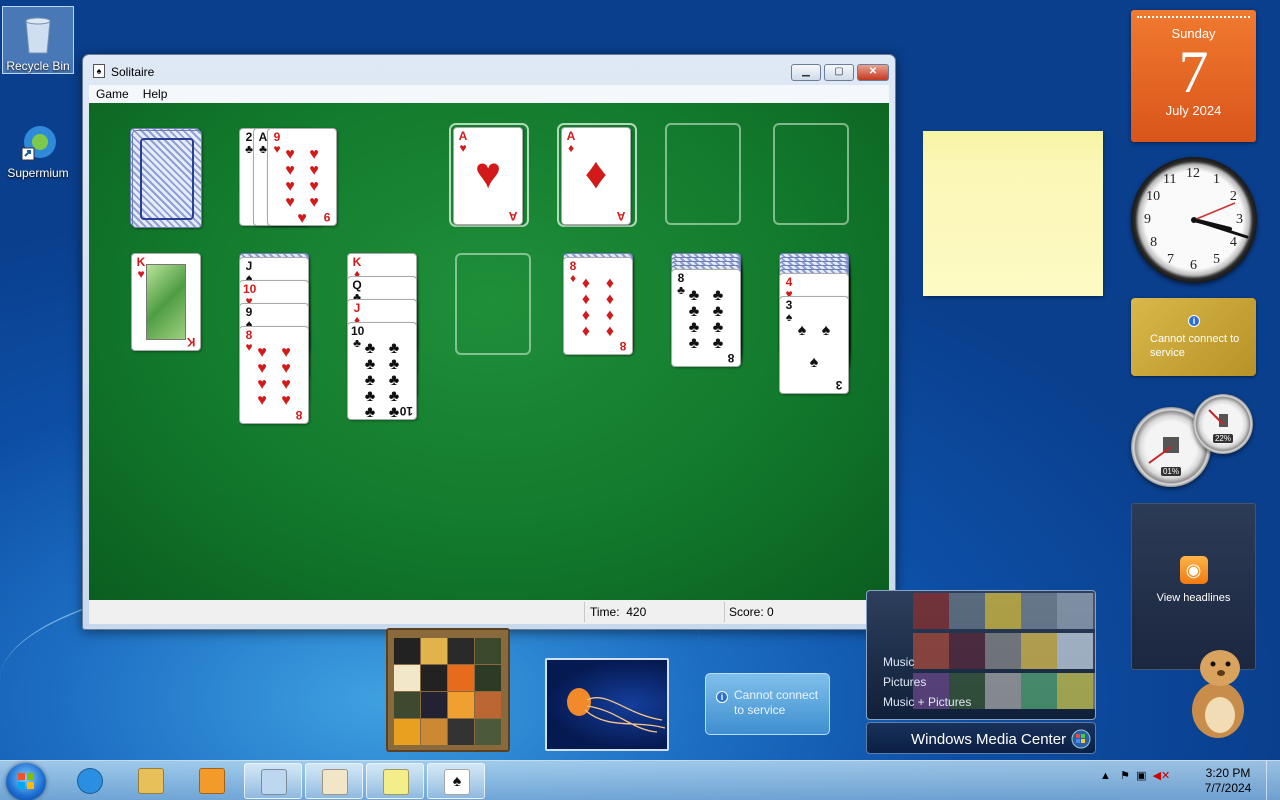 This screenshot has height=800, width=1280. What do you see at coordinates (1193, 337) in the screenshot?
I see `weather-gadget: i Cannot connect to service` at bounding box center [1193, 337].